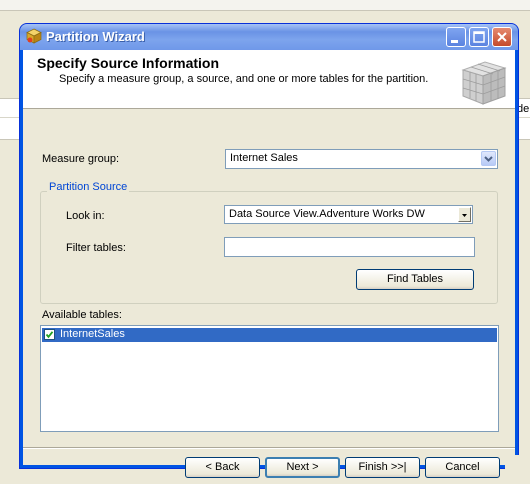 This screenshot has width=530, height=484. I want to click on maximize-button, so click(479, 37).